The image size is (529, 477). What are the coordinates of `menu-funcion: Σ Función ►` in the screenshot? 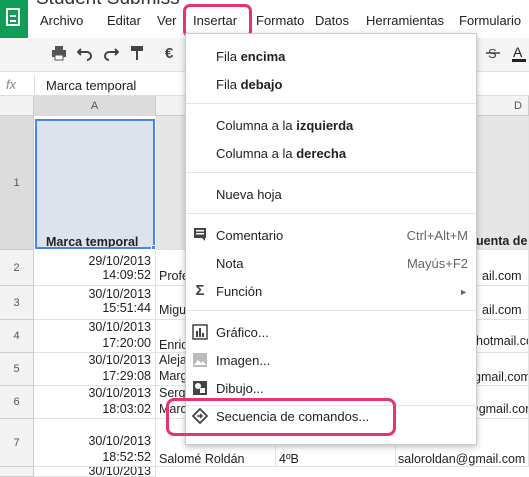 It's located at (331, 292).